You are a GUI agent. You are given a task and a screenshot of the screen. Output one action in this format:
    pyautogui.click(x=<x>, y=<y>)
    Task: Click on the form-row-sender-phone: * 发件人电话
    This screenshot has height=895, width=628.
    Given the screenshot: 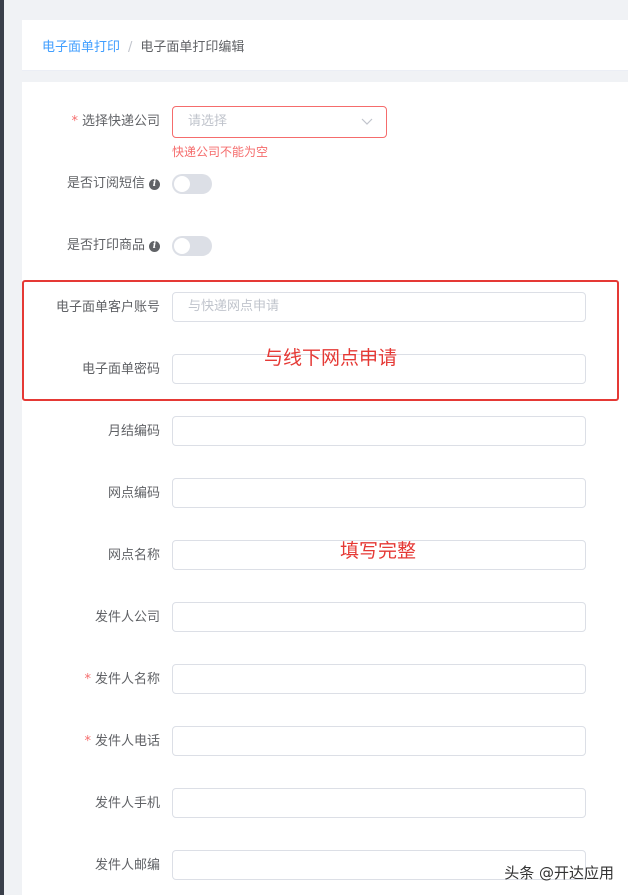 What is the action you would take?
    pyautogui.click(x=325, y=742)
    